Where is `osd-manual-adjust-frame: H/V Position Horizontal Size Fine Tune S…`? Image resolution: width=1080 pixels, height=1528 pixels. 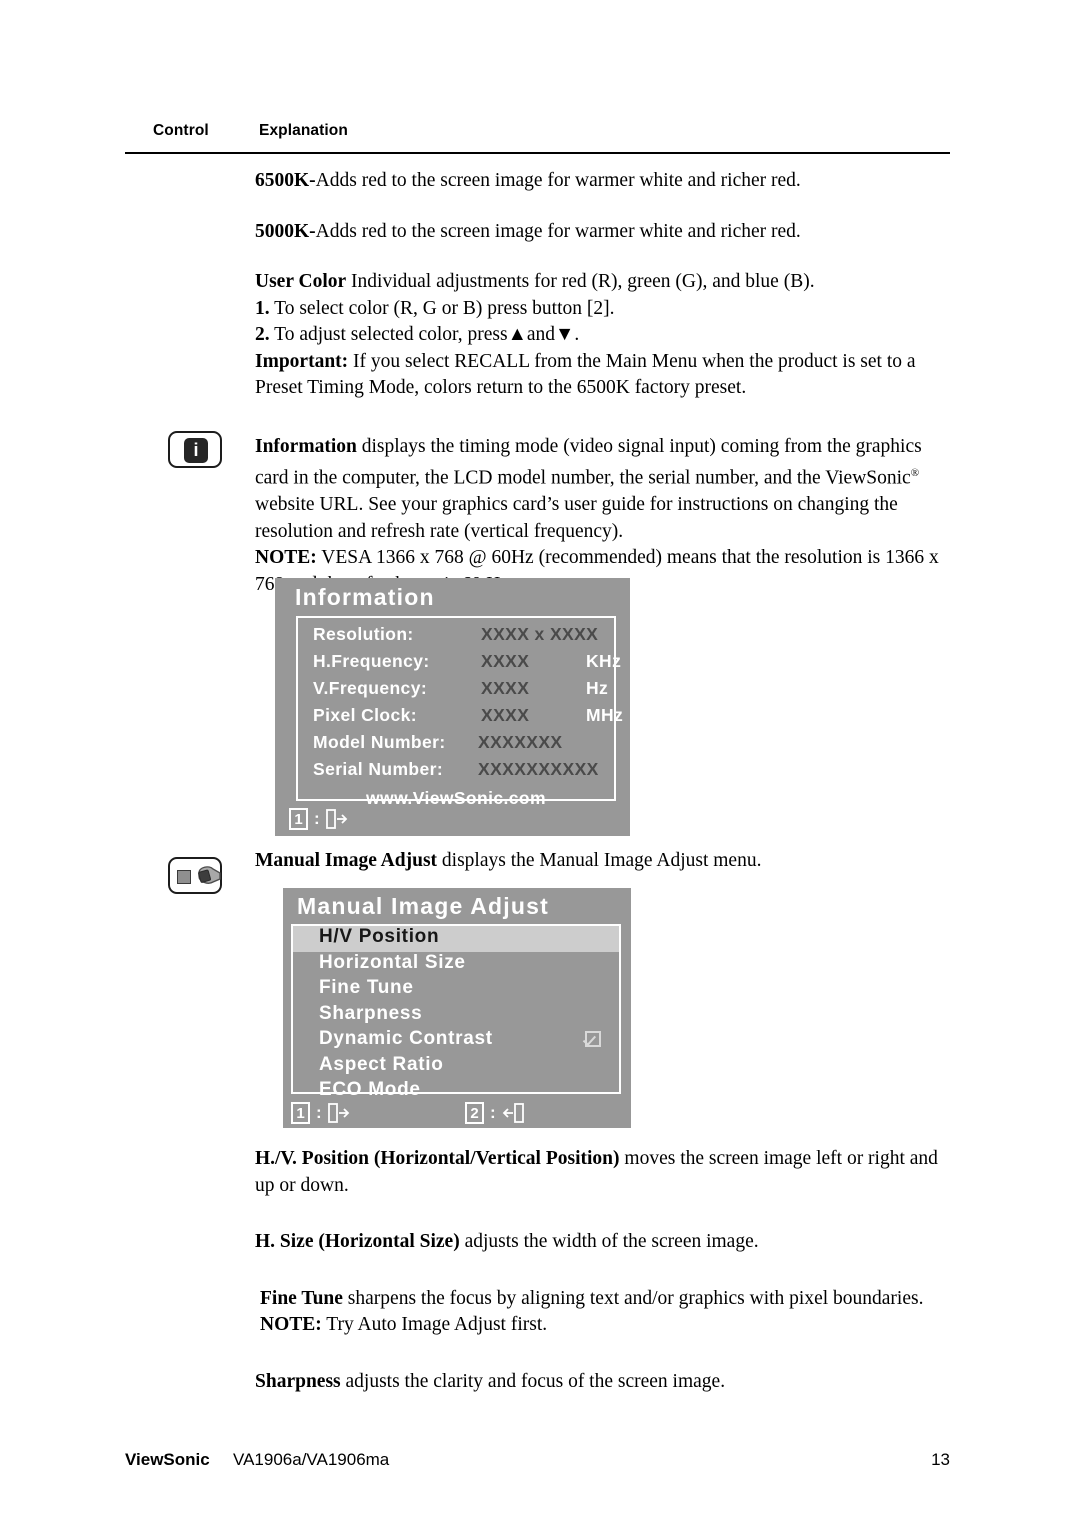 osd-manual-adjust-frame: H/V Position Horizontal Size Fine Tune S… is located at coordinates (456, 1012).